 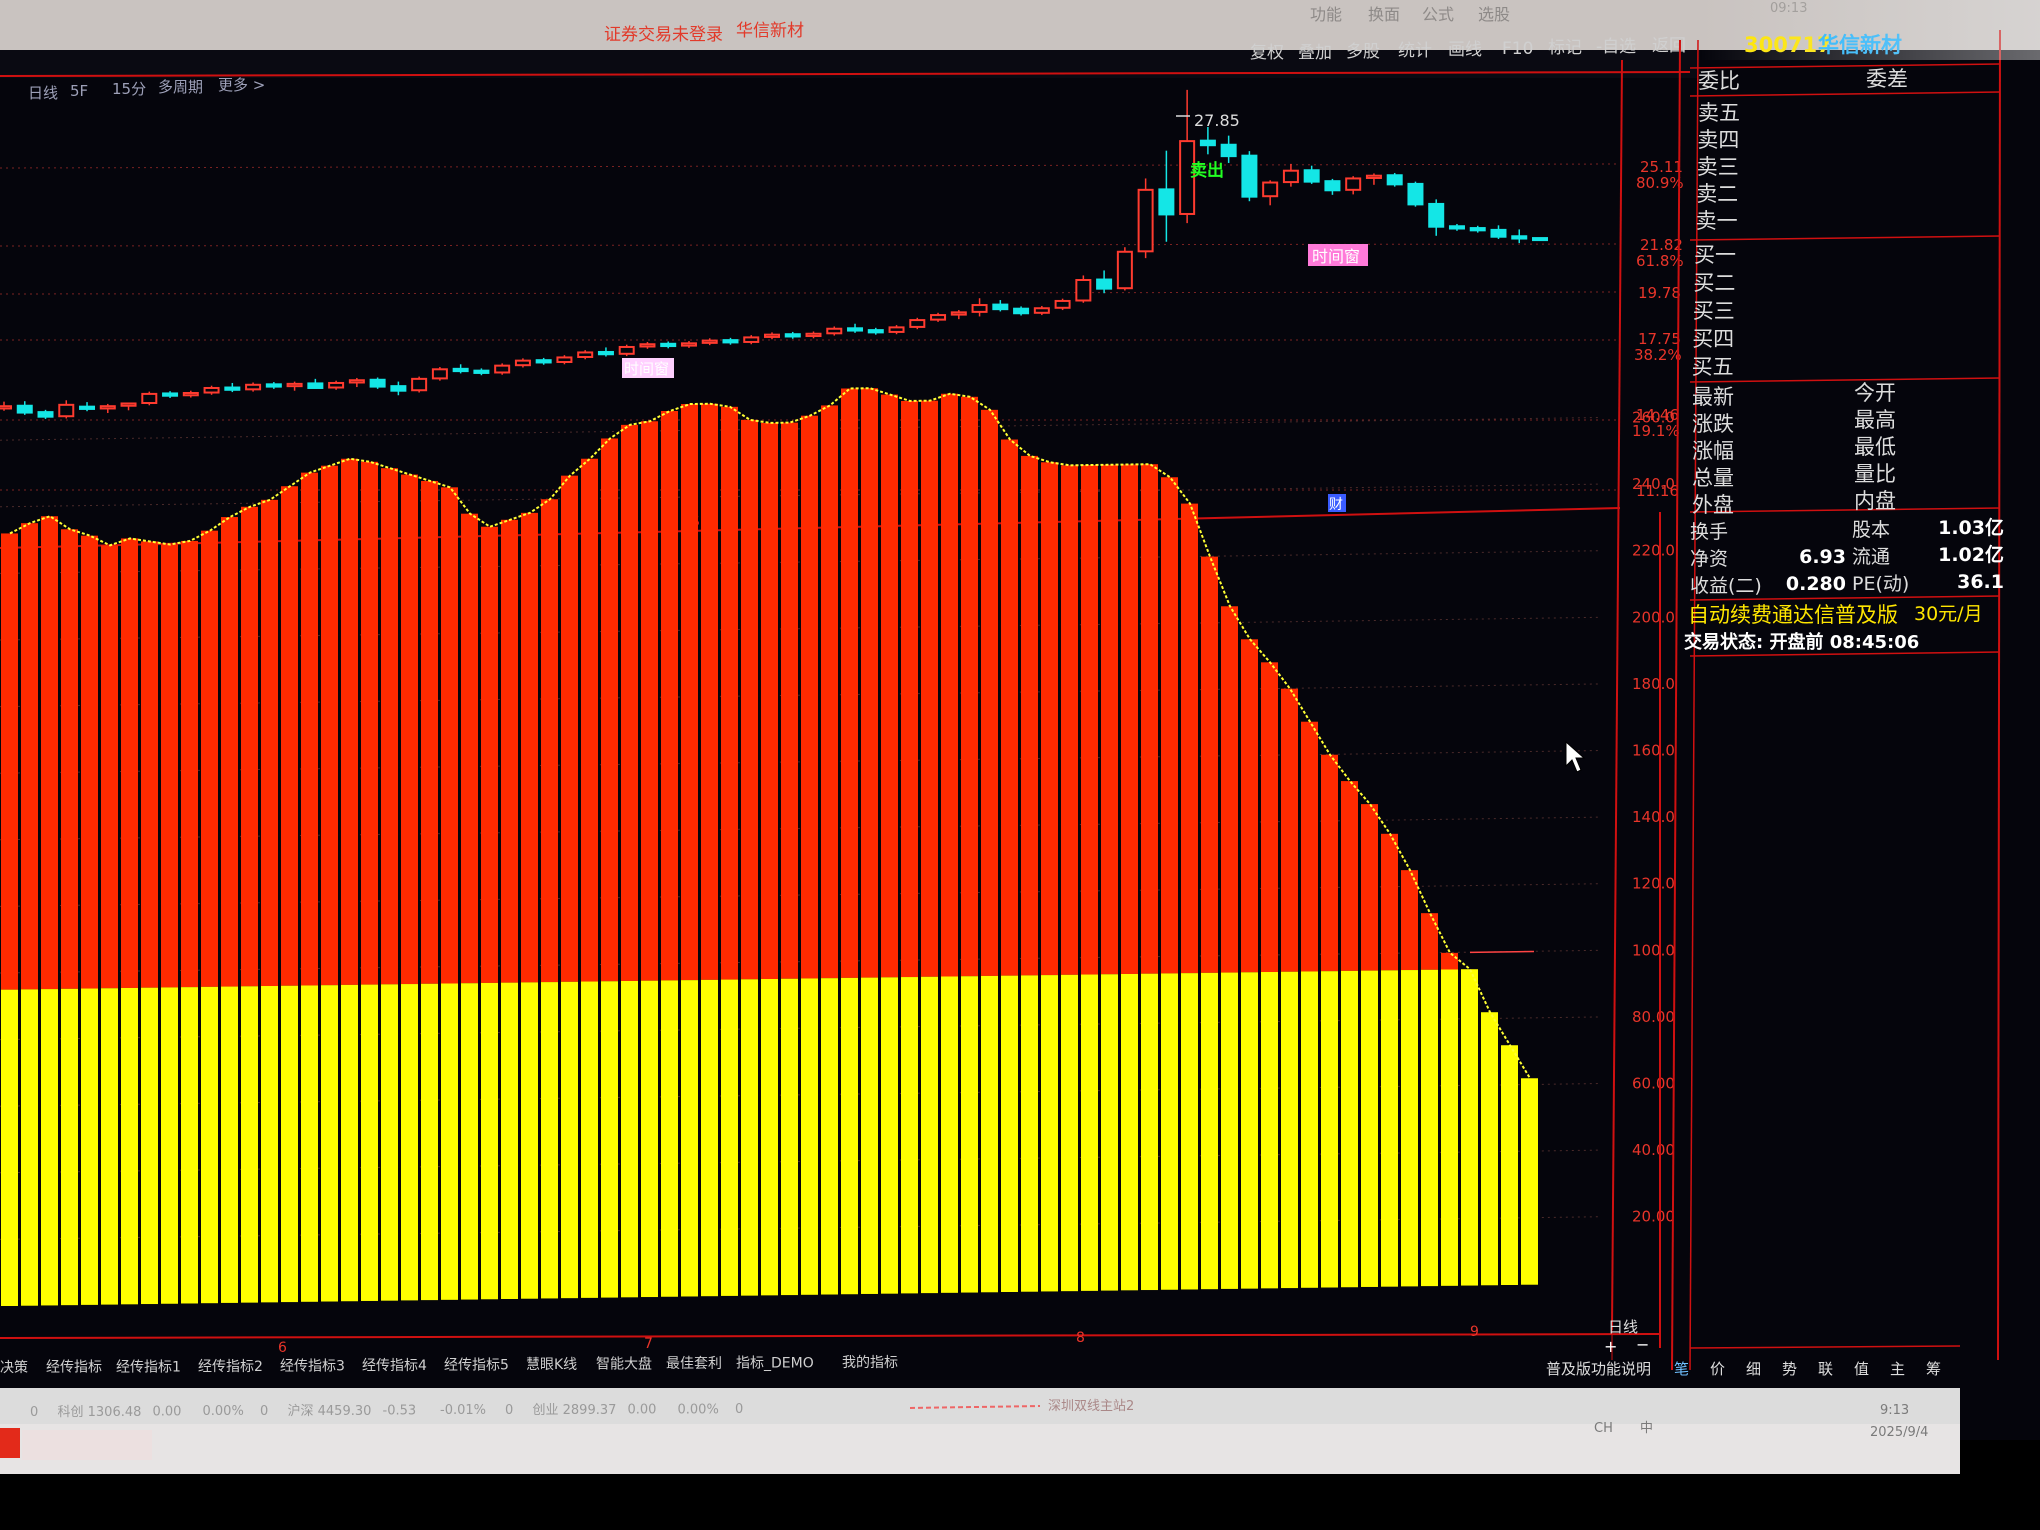 What do you see at coordinates (1080, 1338) in the screenshot?
I see `month-marker-8: 8` at bounding box center [1080, 1338].